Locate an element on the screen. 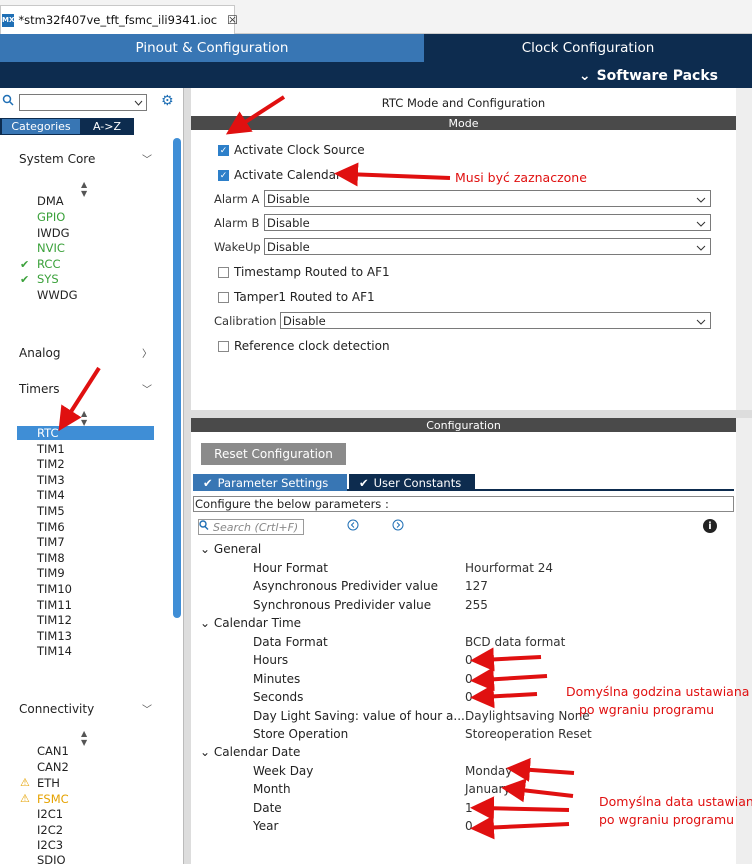  list-item: CAN2 is located at coordinates (53, 768).